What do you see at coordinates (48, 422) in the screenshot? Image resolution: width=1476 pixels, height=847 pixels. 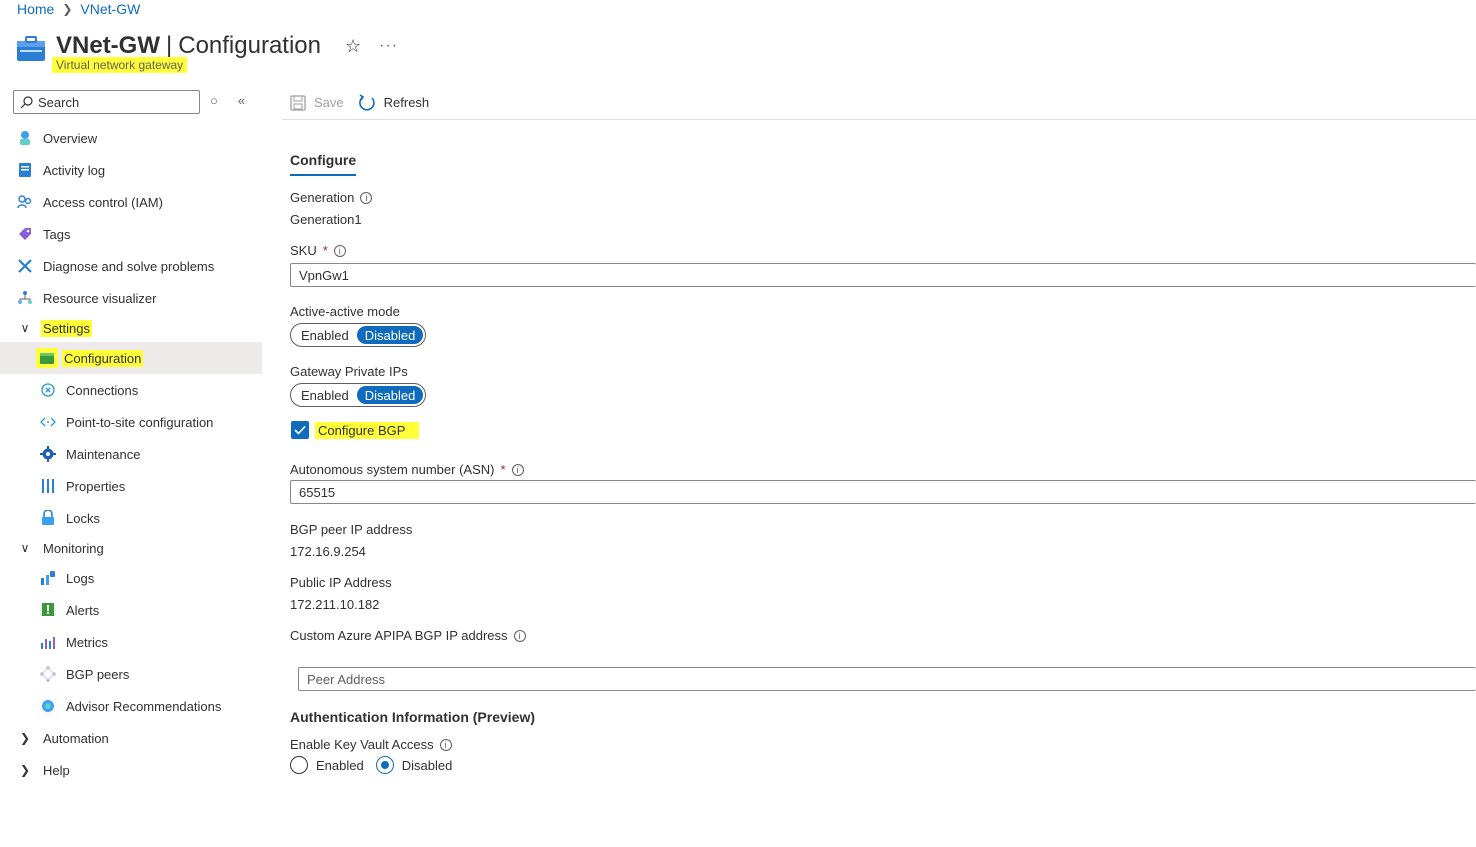 I see `point-to-site-icon` at bounding box center [48, 422].